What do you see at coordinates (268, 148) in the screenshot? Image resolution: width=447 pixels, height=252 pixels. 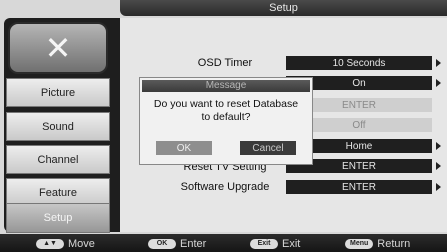 I see `cancel-button: Cancel` at bounding box center [268, 148].